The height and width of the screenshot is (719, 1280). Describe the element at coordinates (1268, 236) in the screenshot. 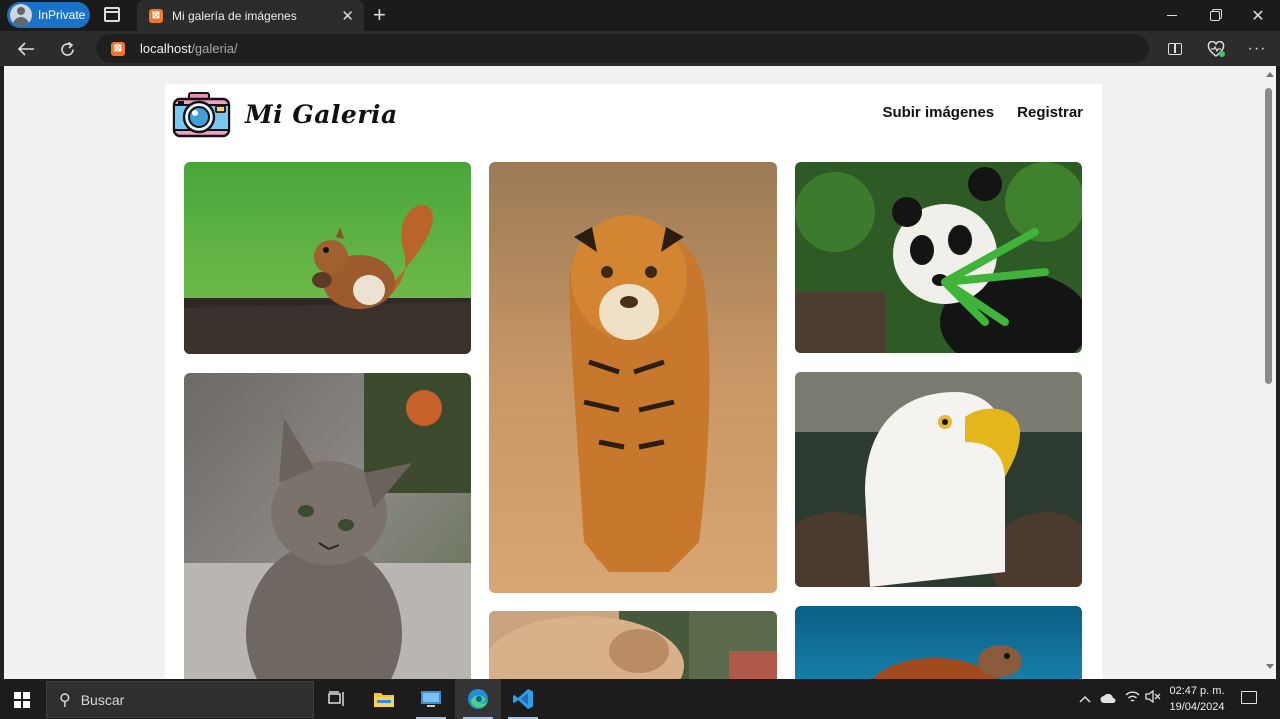

I see `scroll-thumb` at that location.